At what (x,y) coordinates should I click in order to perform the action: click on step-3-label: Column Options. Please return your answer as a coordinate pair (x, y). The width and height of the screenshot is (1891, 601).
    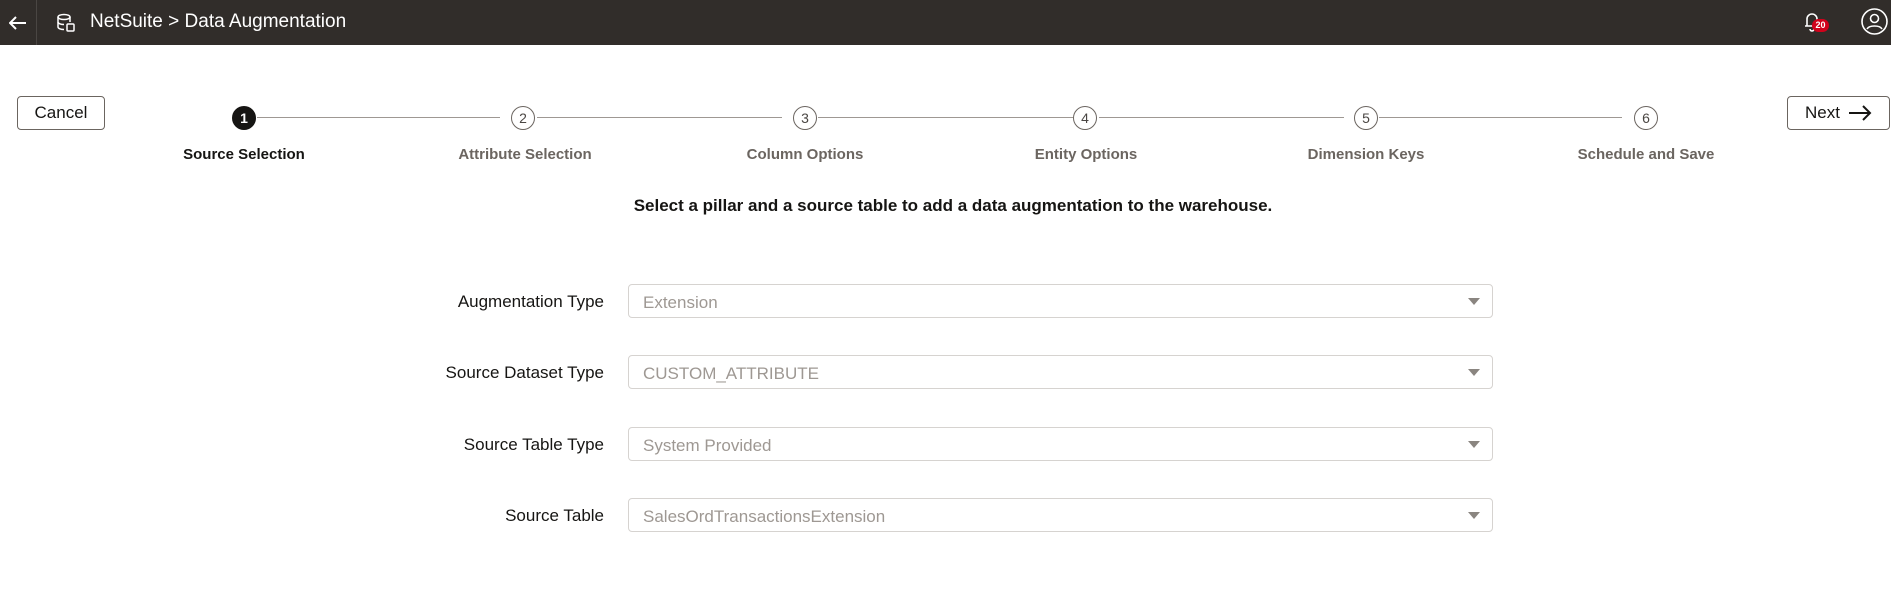
    Looking at the image, I should click on (805, 154).